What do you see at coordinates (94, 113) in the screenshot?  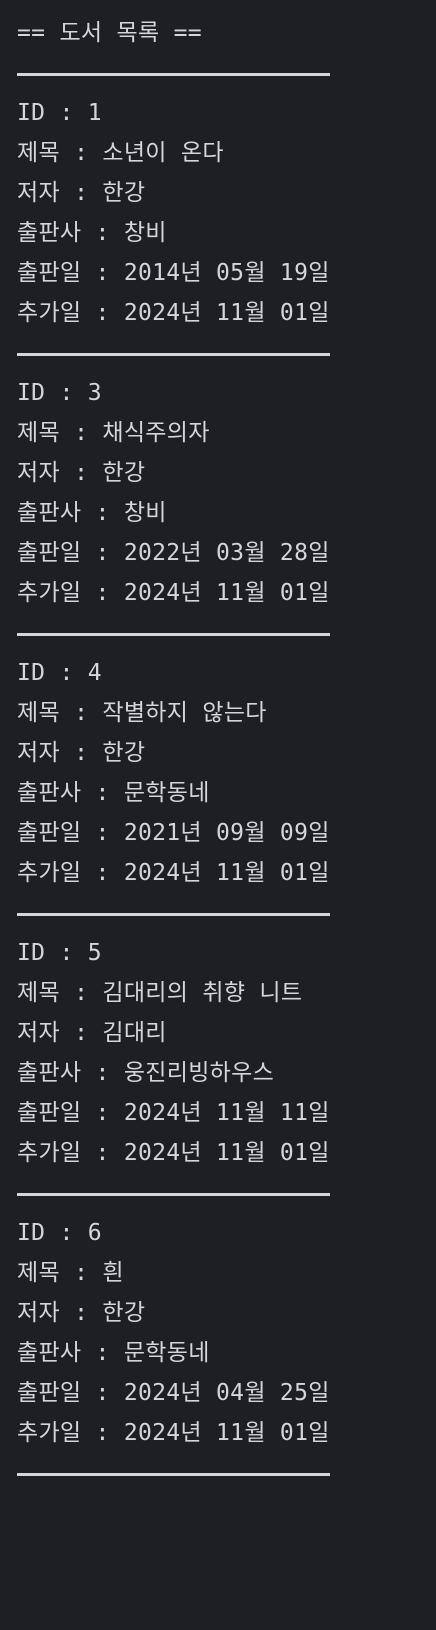 I see `book-id: 1` at bounding box center [94, 113].